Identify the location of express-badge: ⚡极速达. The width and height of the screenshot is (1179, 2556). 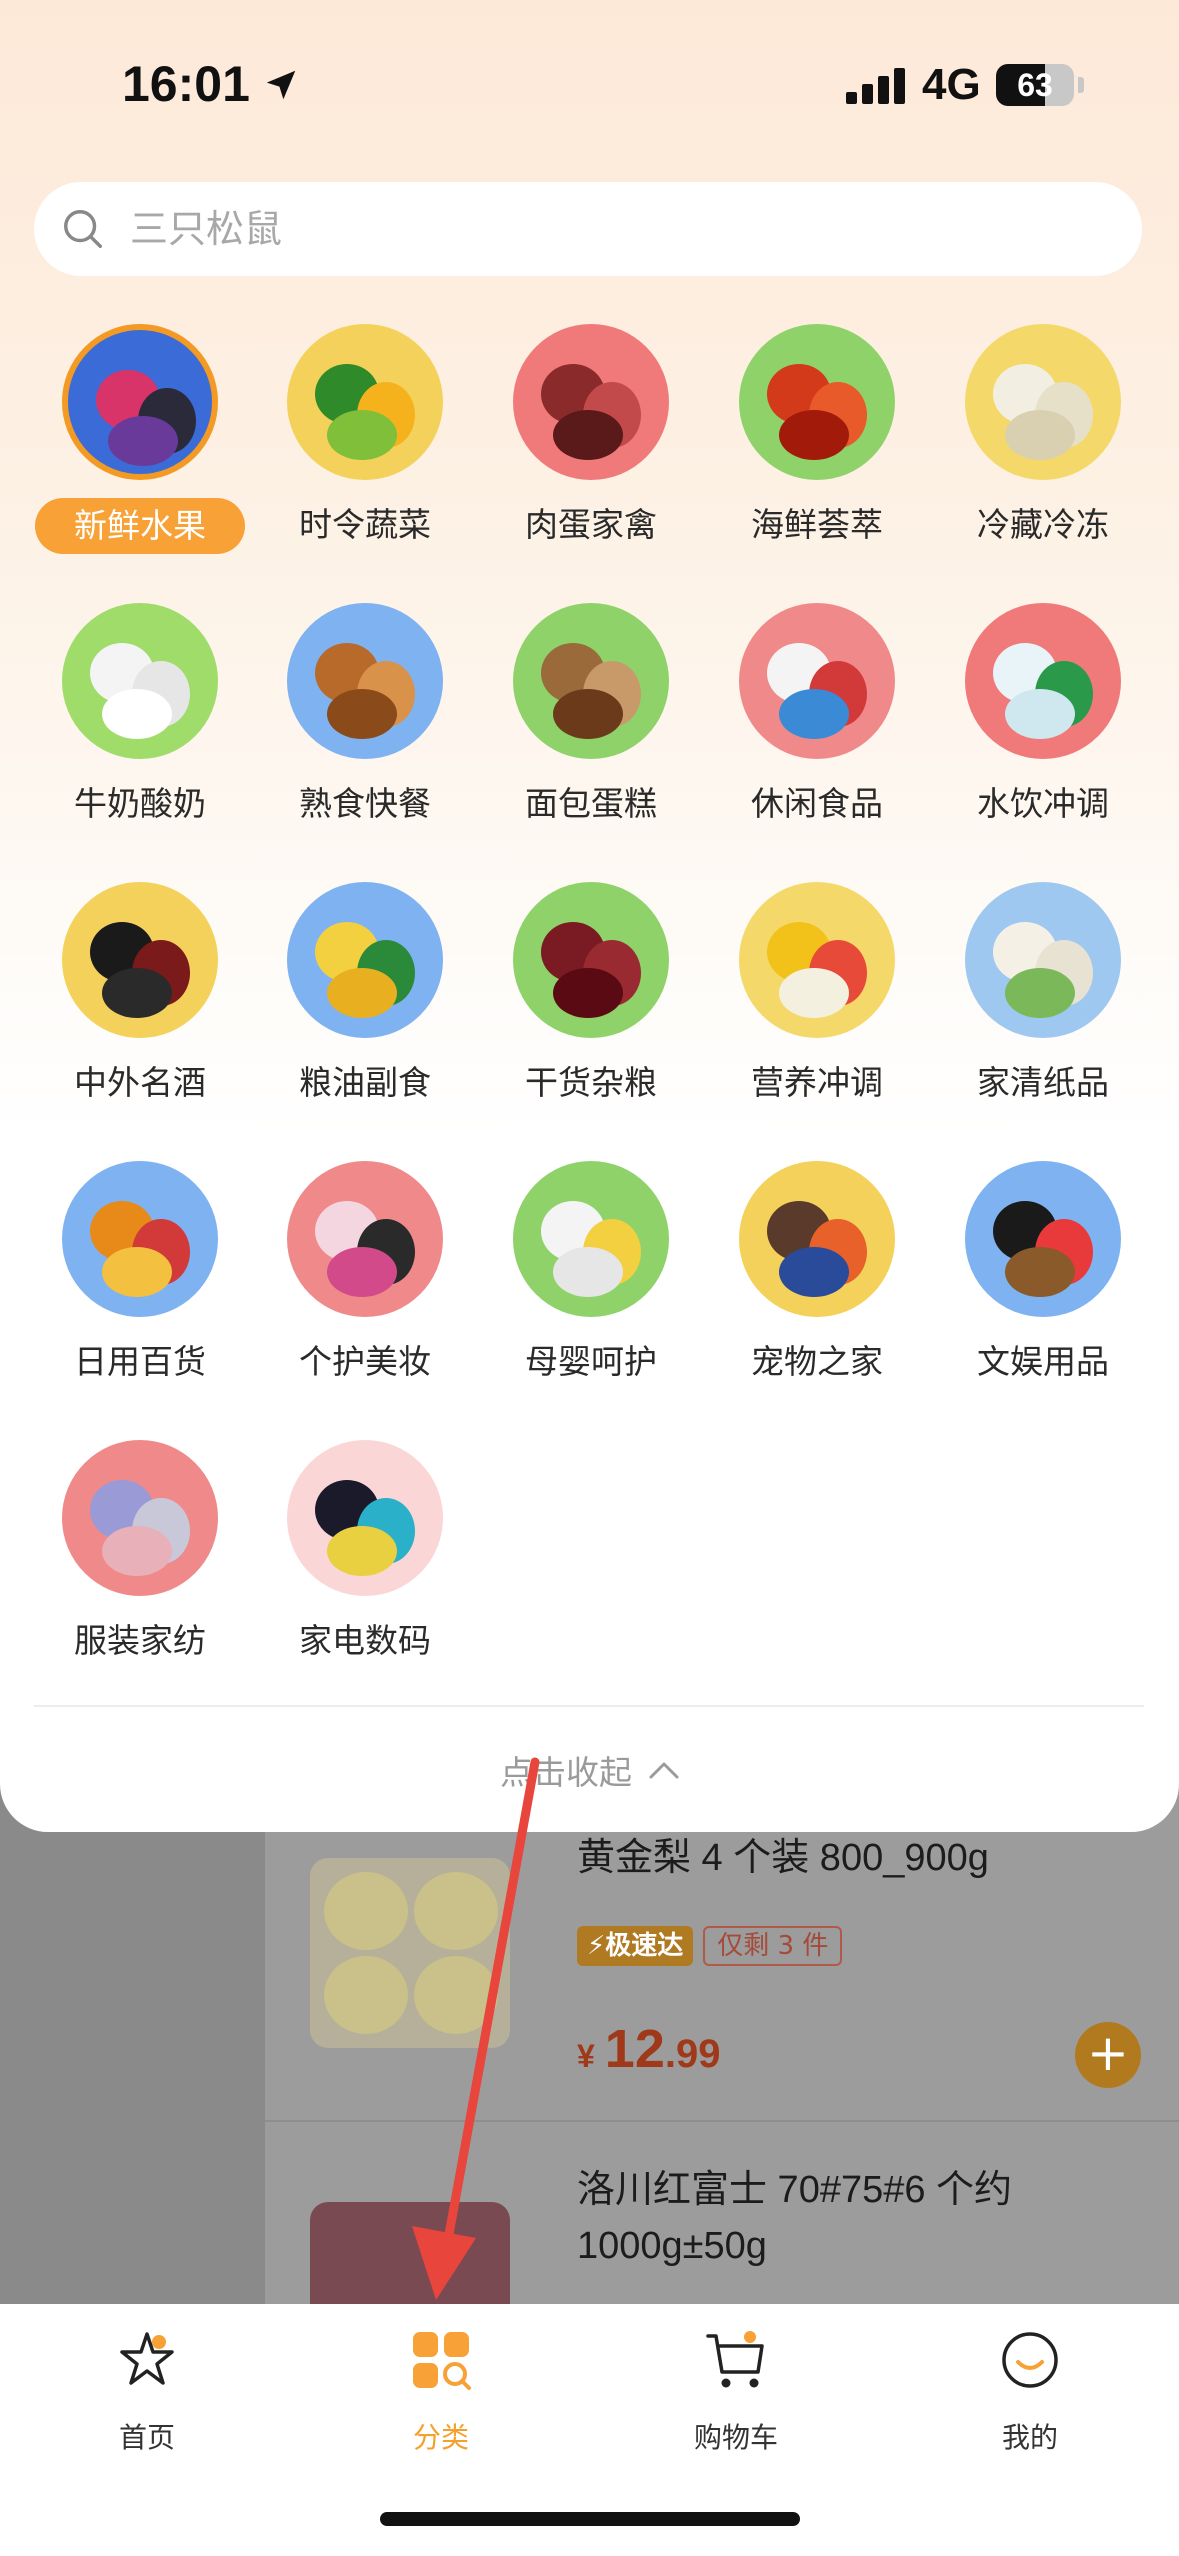
(635, 1946).